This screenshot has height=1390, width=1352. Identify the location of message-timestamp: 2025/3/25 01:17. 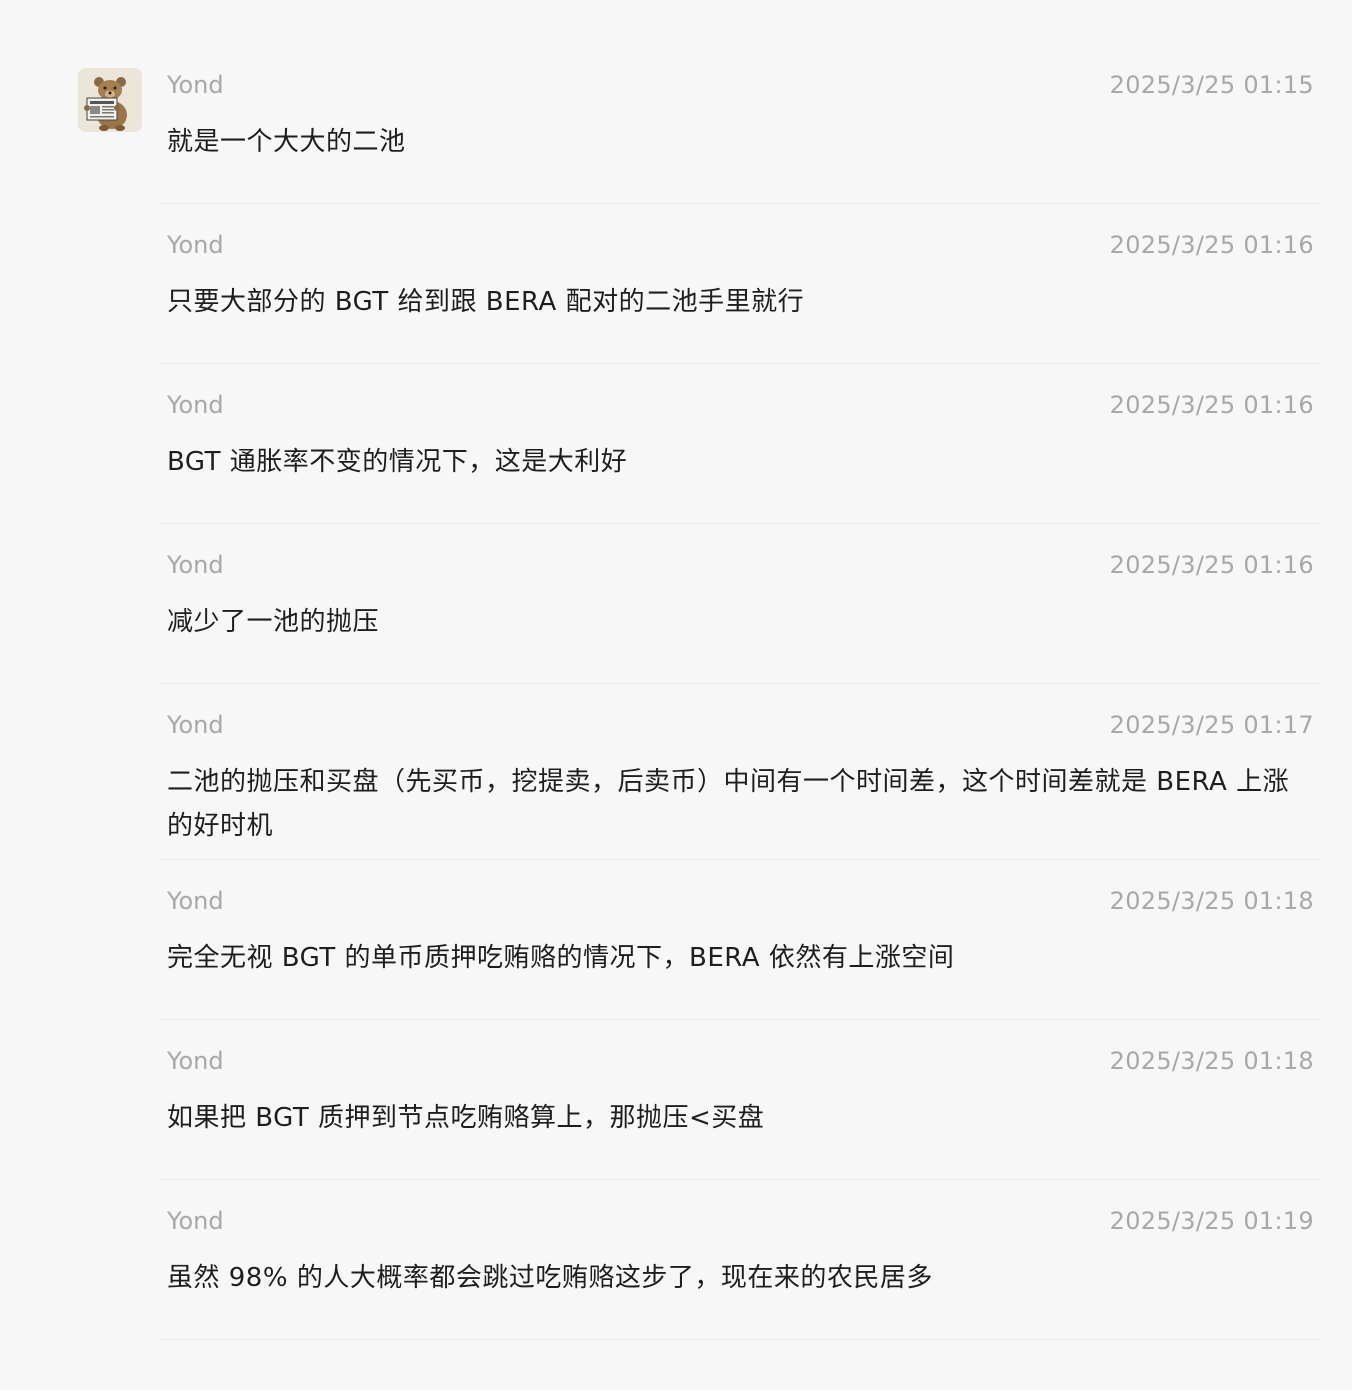
(1211, 725).